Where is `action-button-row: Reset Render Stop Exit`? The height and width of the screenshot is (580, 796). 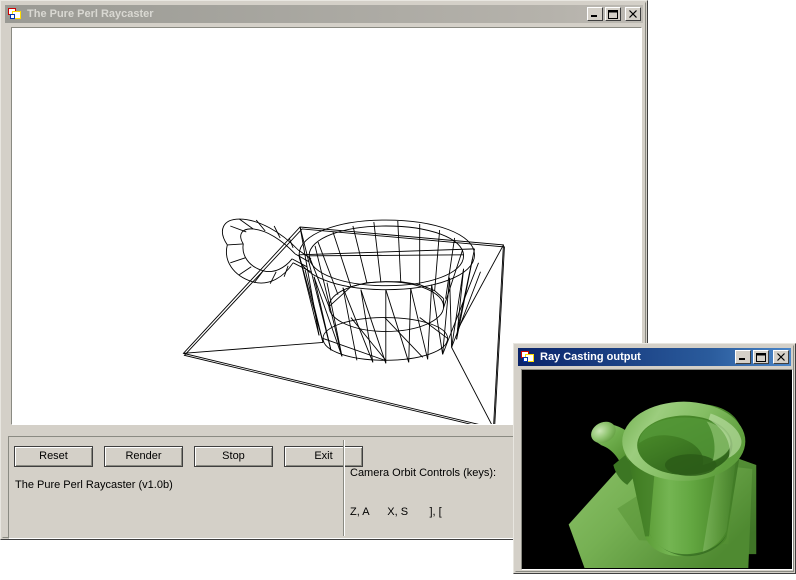
action-button-row: Reset Render Stop Exit is located at coordinates (188, 456).